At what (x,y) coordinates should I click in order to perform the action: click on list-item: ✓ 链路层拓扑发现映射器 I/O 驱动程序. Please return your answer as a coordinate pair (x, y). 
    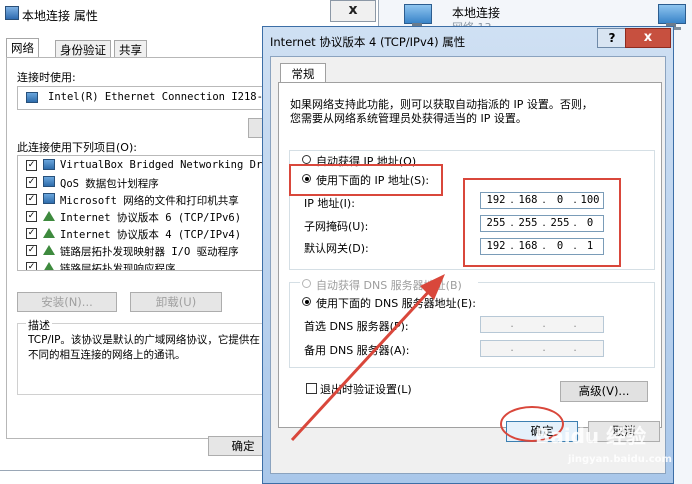
    Looking at the image, I should click on (143, 249).